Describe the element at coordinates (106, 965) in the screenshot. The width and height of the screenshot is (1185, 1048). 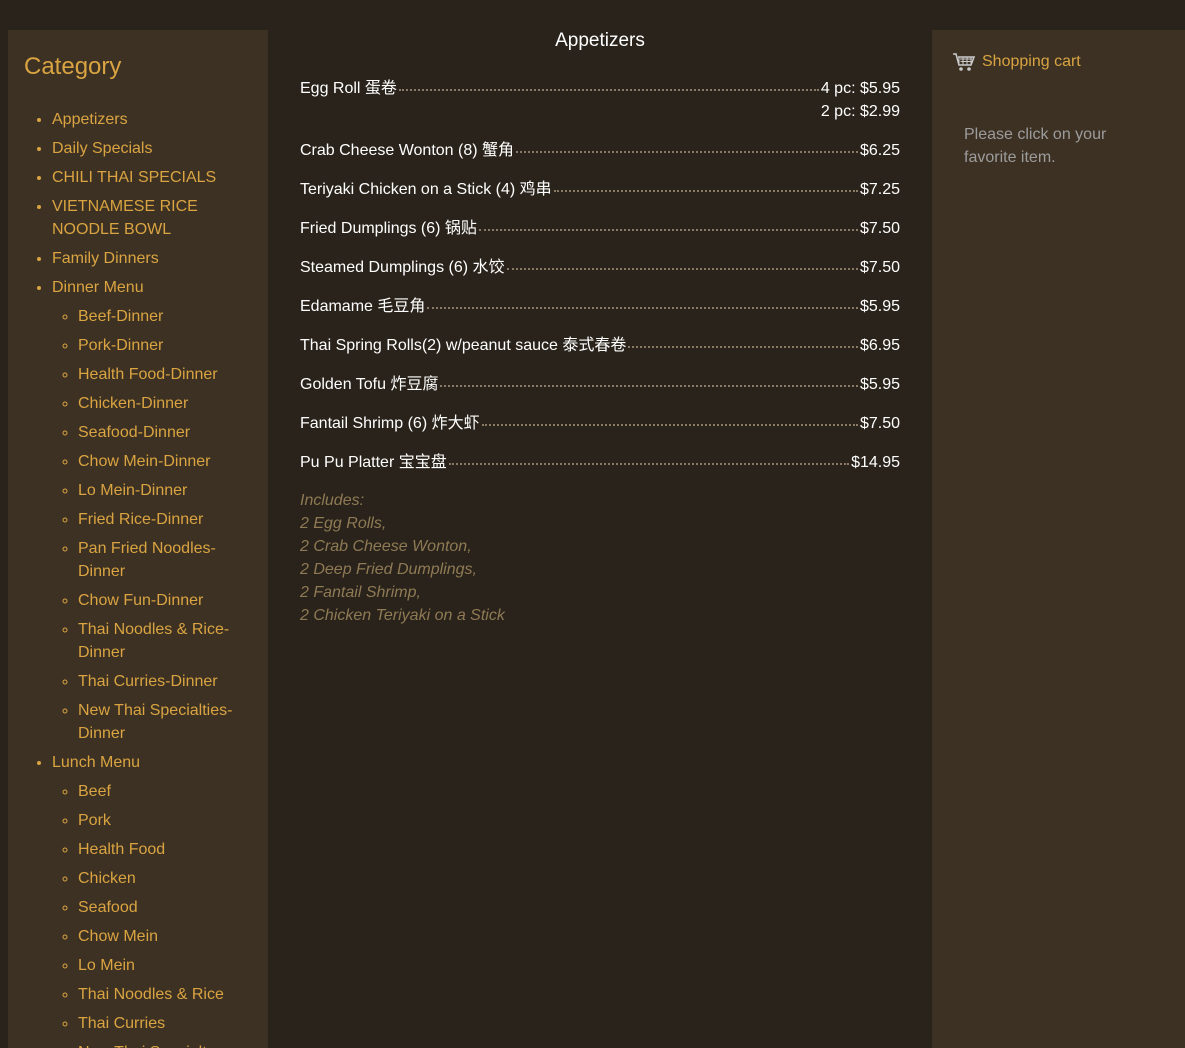
I see `subcategory-link-lo-mein: Lo Mein` at that location.